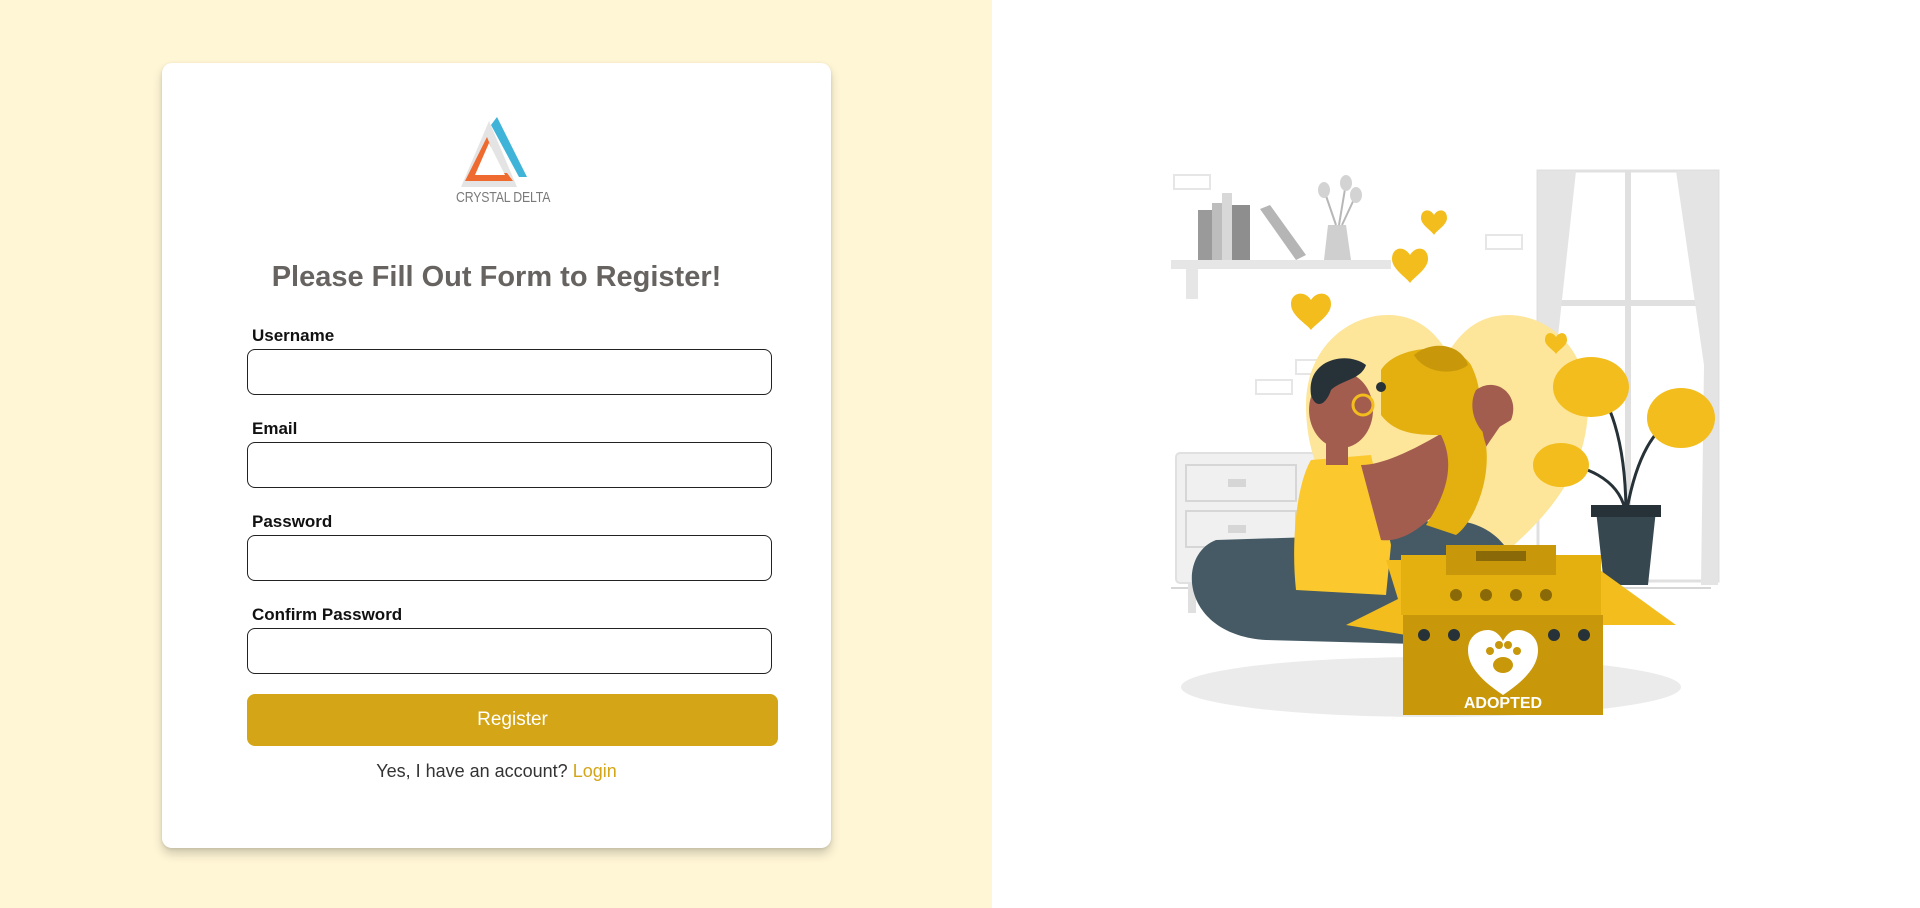 The height and width of the screenshot is (908, 1920). What do you see at coordinates (275, 428) in the screenshot?
I see `email-label: Email` at bounding box center [275, 428].